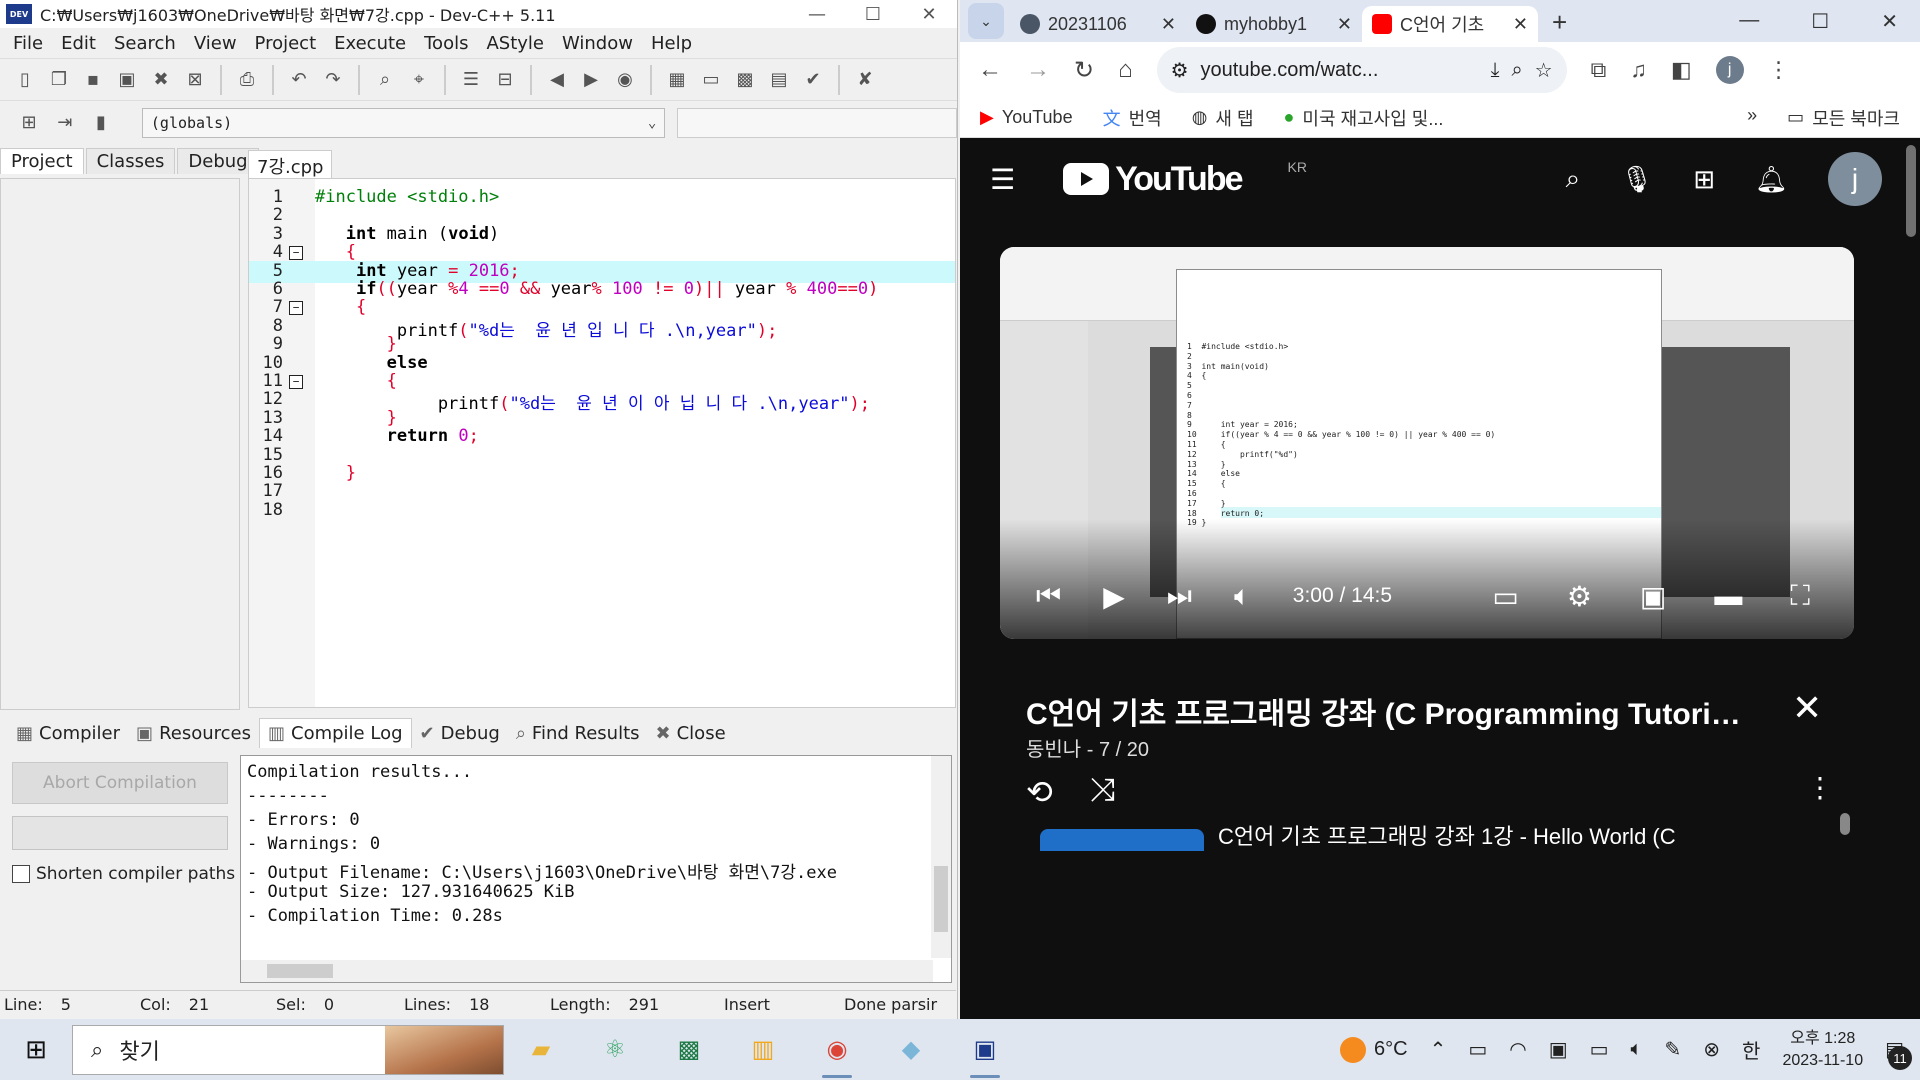 This screenshot has height=1080, width=1920. What do you see at coordinates (290, 165) in the screenshot?
I see `tab-7cpp: 7강.cpp` at bounding box center [290, 165].